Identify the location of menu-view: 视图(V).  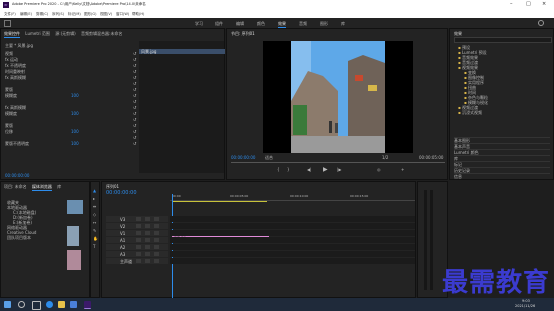
(106, 14).